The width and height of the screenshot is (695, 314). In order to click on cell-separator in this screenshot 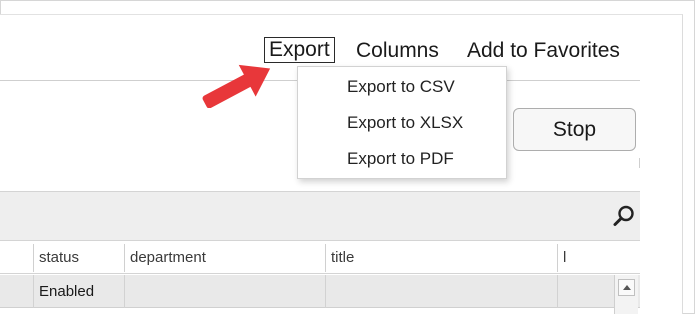, I will do `click(557, 291)`.